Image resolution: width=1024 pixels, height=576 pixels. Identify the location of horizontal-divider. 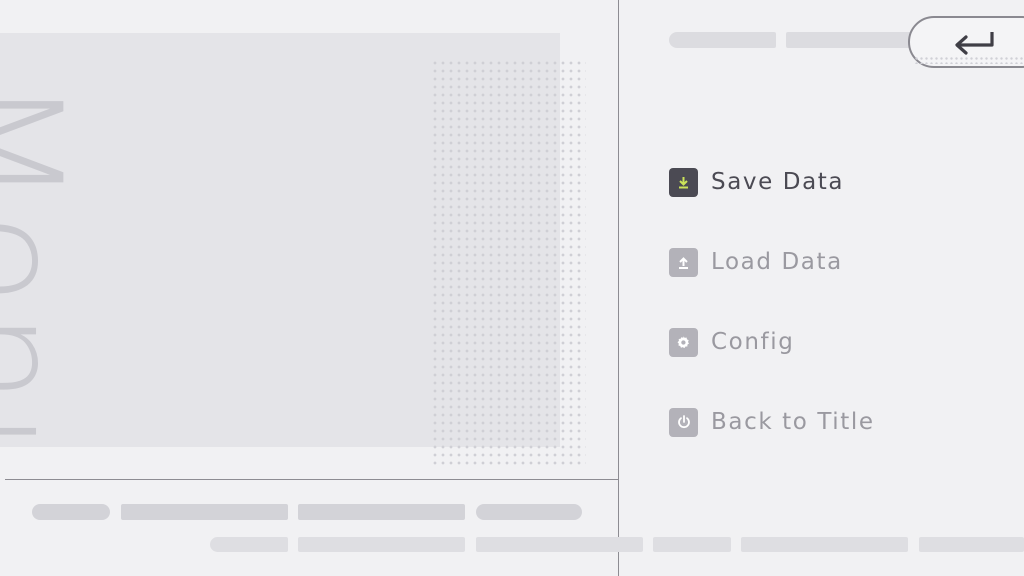
(311, 479).